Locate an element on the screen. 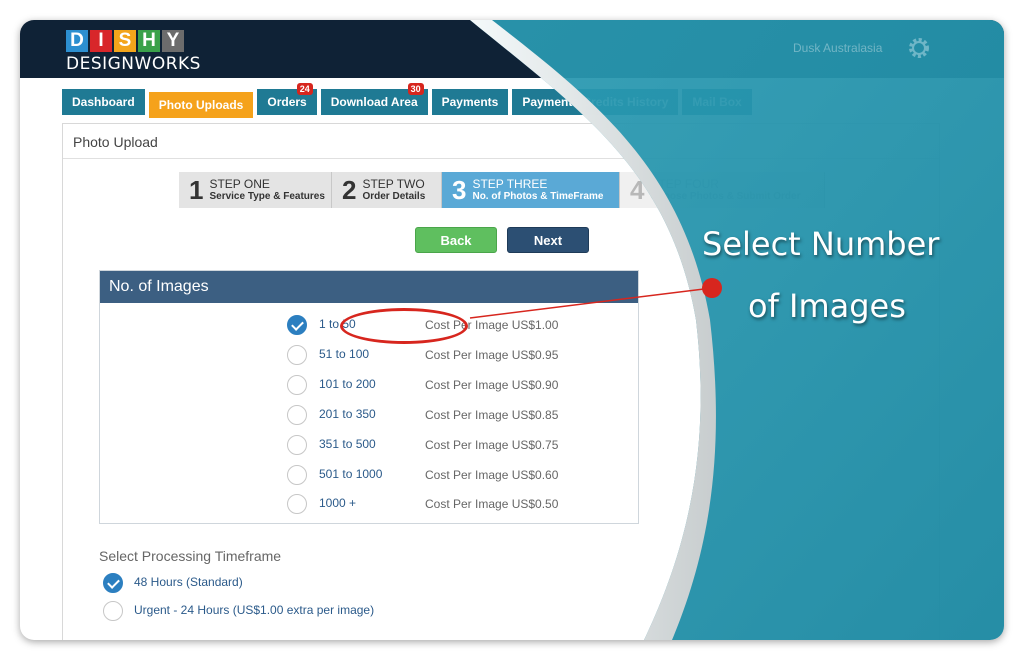 The image size is (1024, 664). image-count-option: 201 to 350 Cost Per Image US$0.85 is located at coordinates (427, 415).